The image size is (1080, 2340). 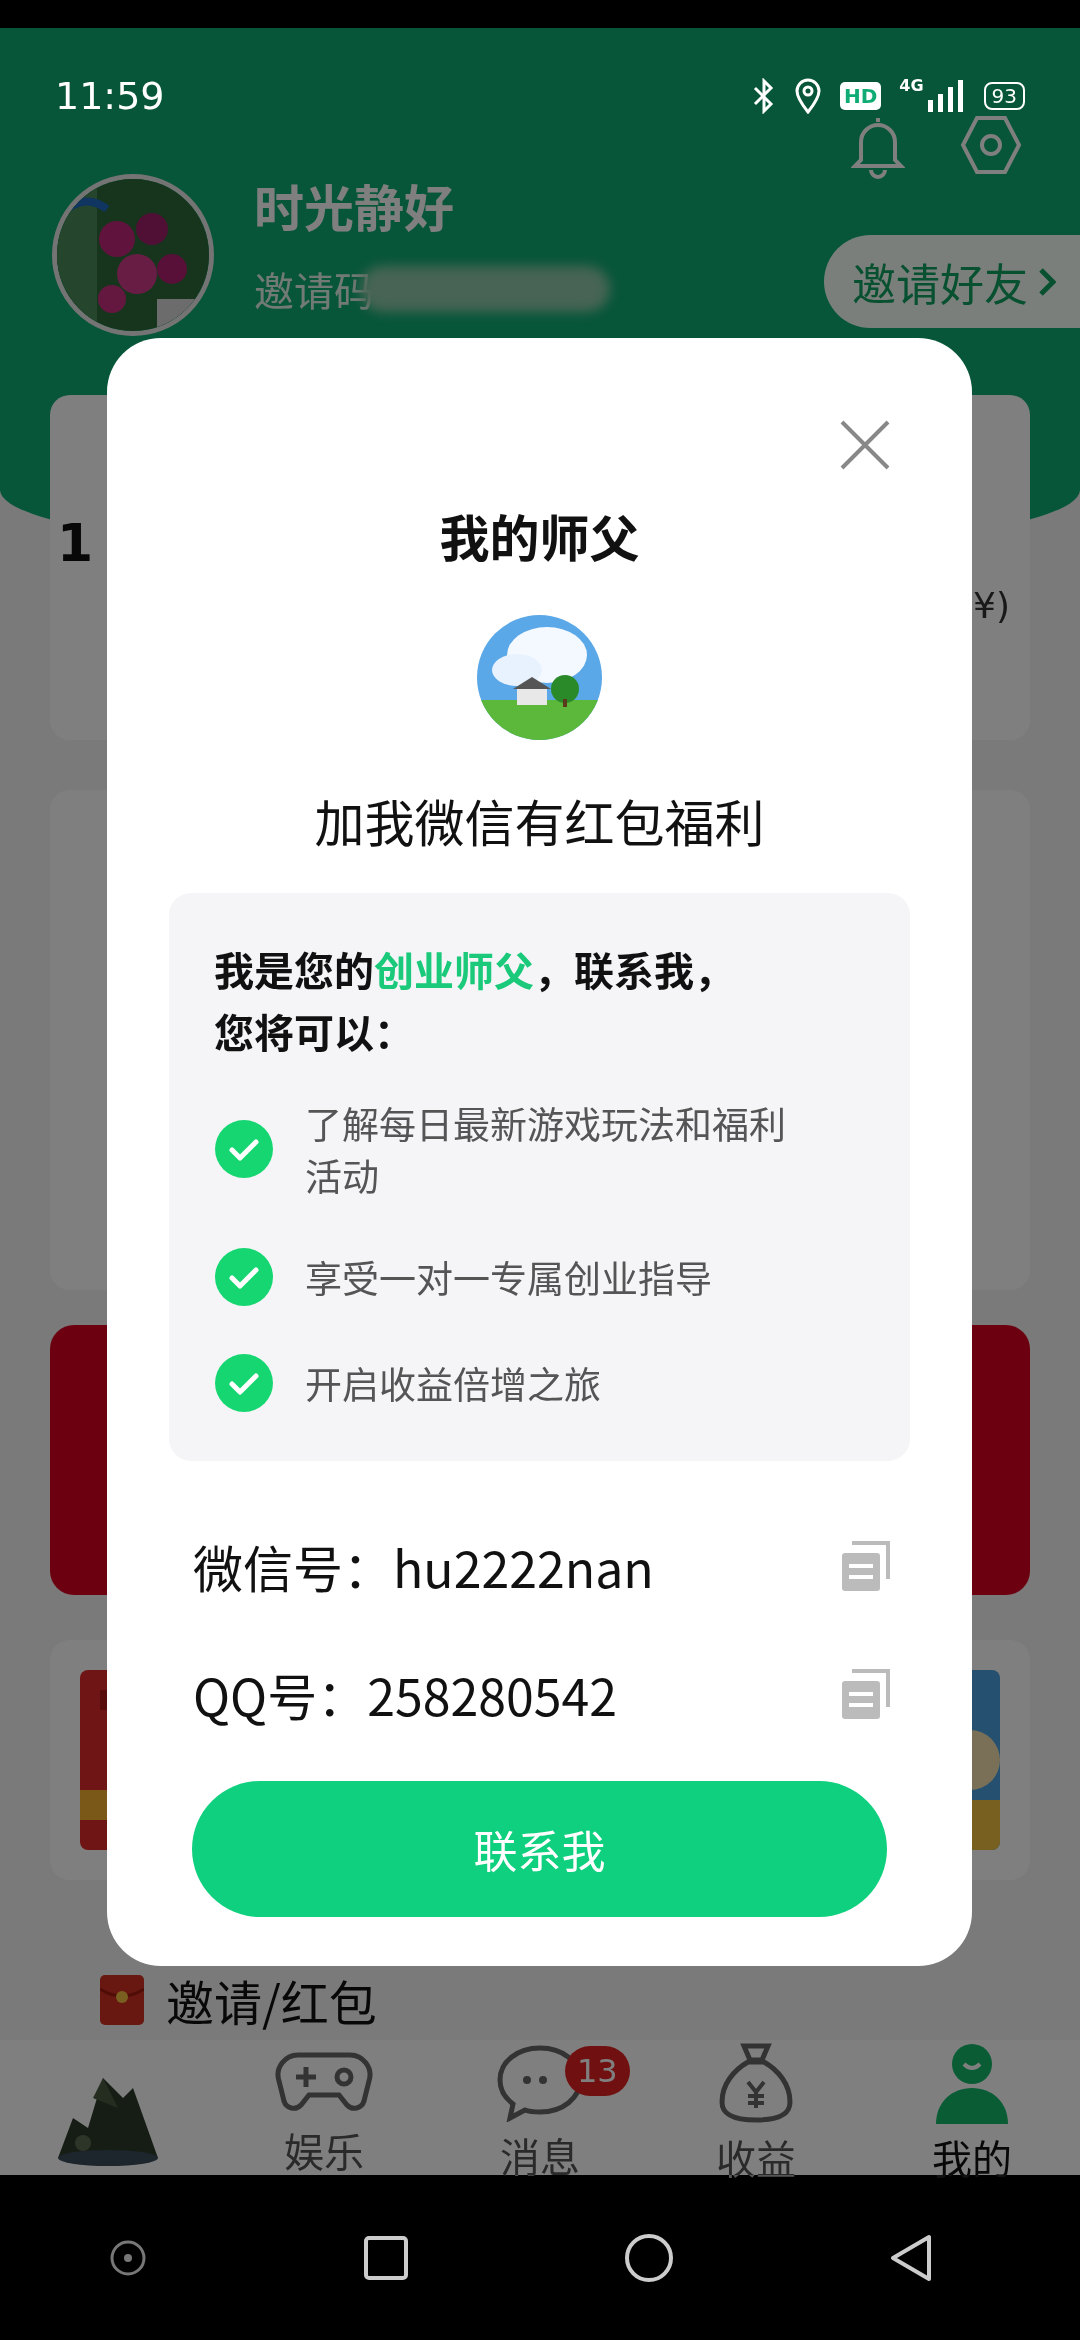 I want to click on dialog-subtitle: 加我微信有红包福利, so click(x=539, y=820).